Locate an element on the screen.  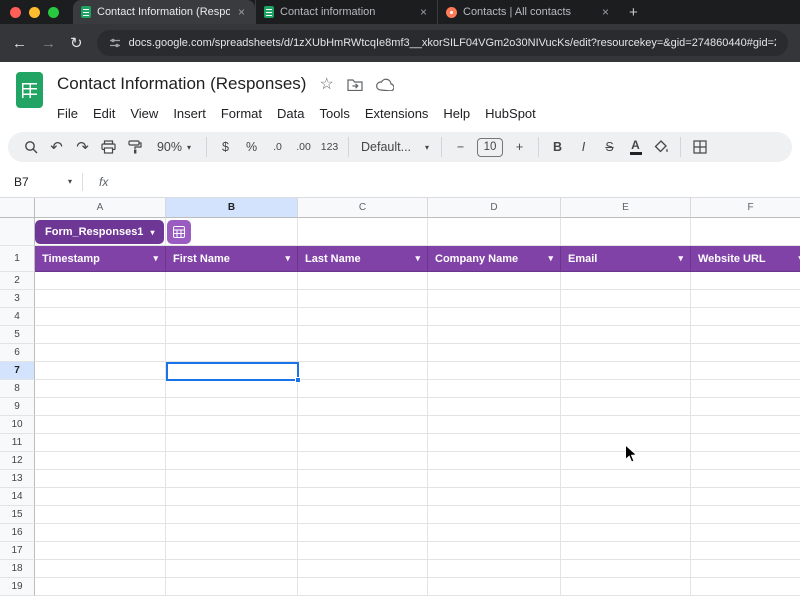
cell-E14 is located at coordinates (626, 497).